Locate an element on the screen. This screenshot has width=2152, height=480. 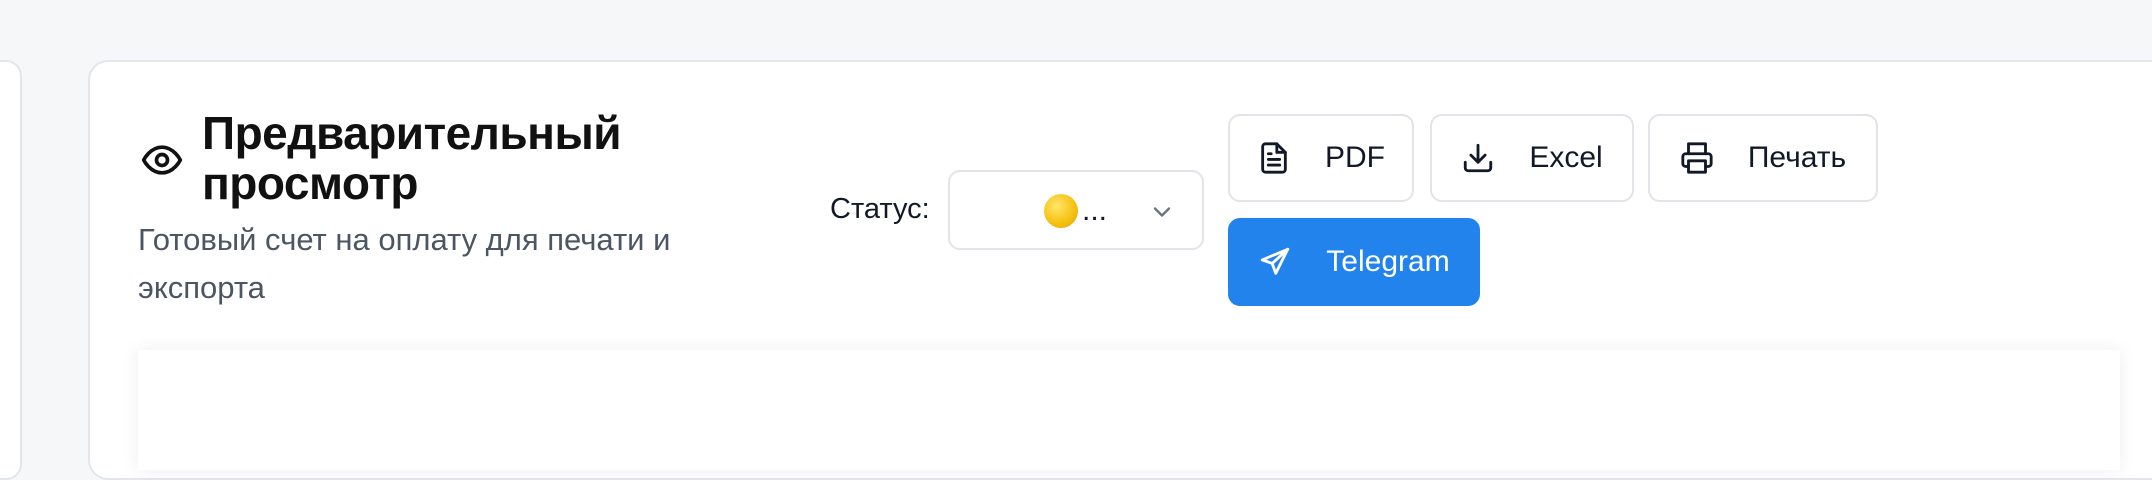
excel-button-label: Excel is located at coordinates (1566, 157).